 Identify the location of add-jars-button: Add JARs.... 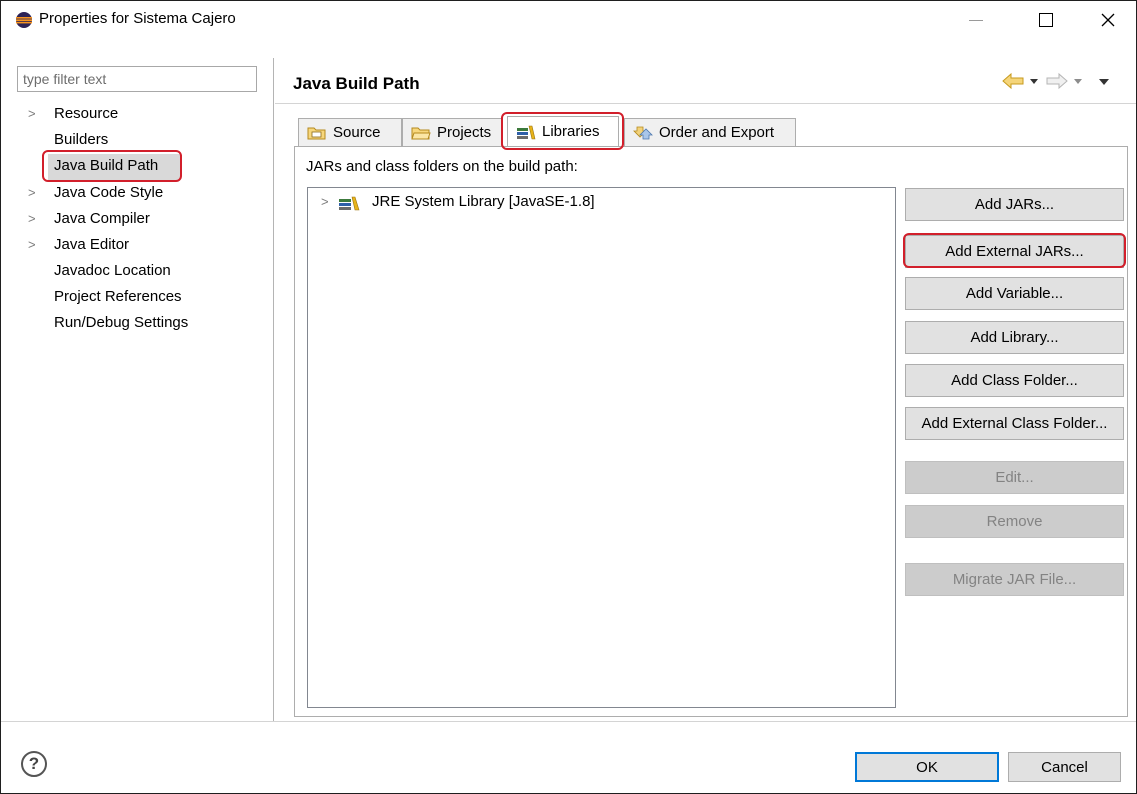
(1014, 204).